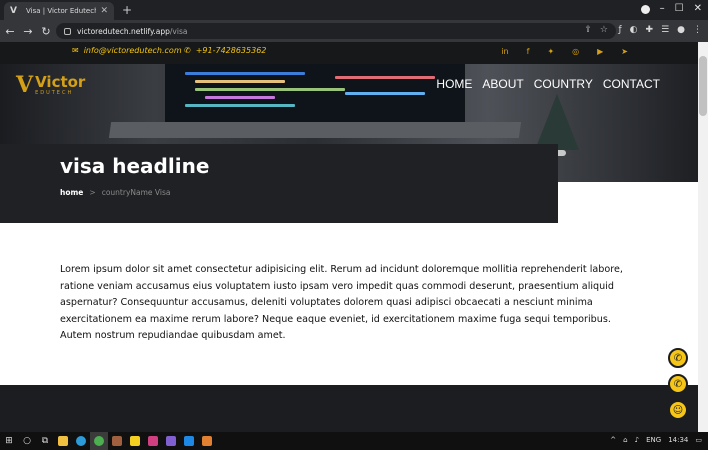 The height and width of the screenshot is (450, 708). I want to click on nav-about: ABOUT, so click(502, 84).